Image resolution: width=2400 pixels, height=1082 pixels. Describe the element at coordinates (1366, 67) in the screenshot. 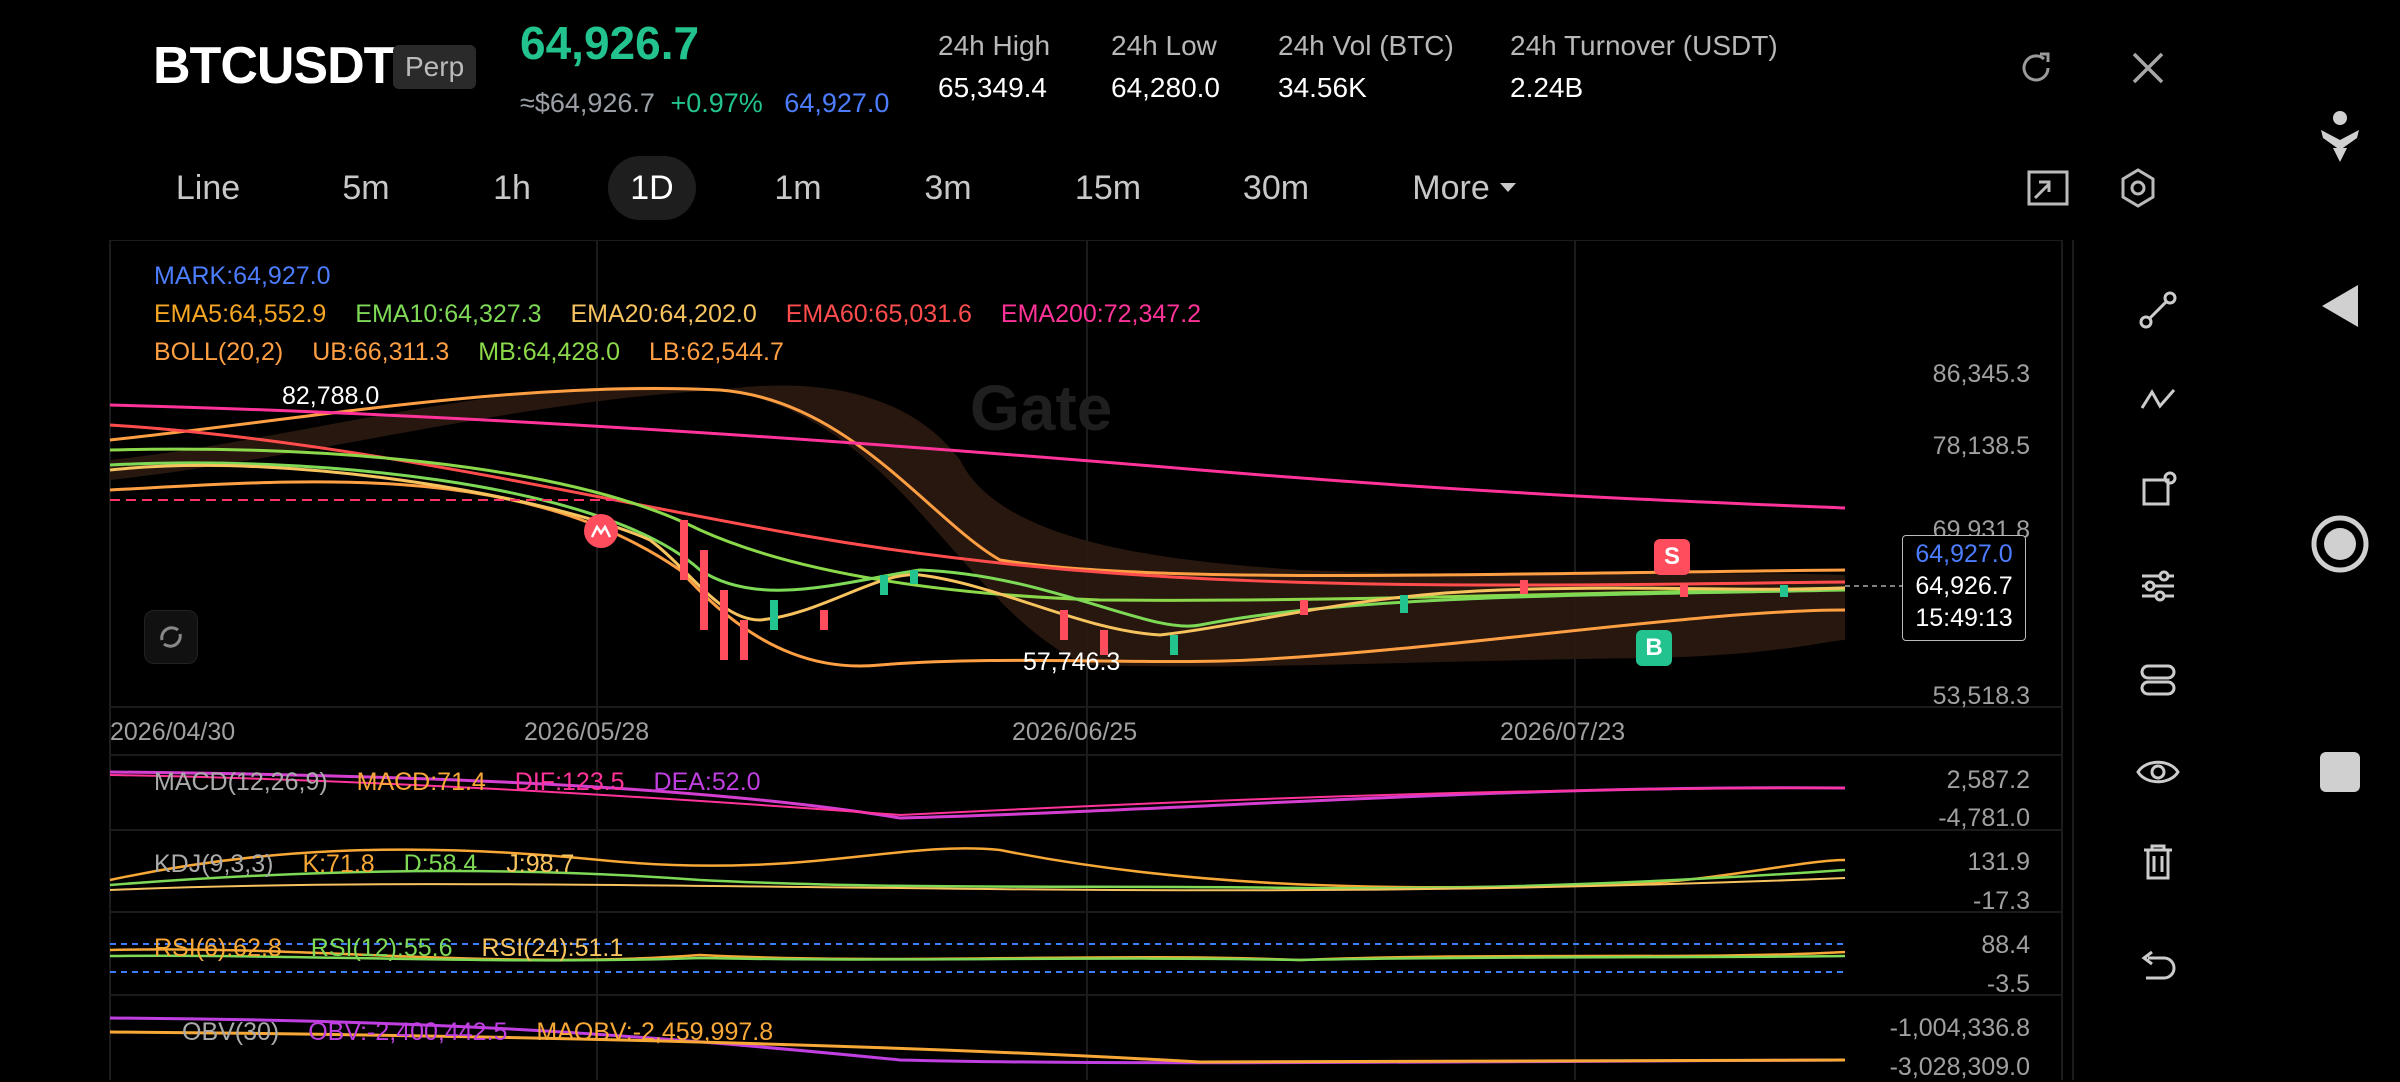

I see `stat-volume: 24h Vol (BTC) 34.56K` at that location.